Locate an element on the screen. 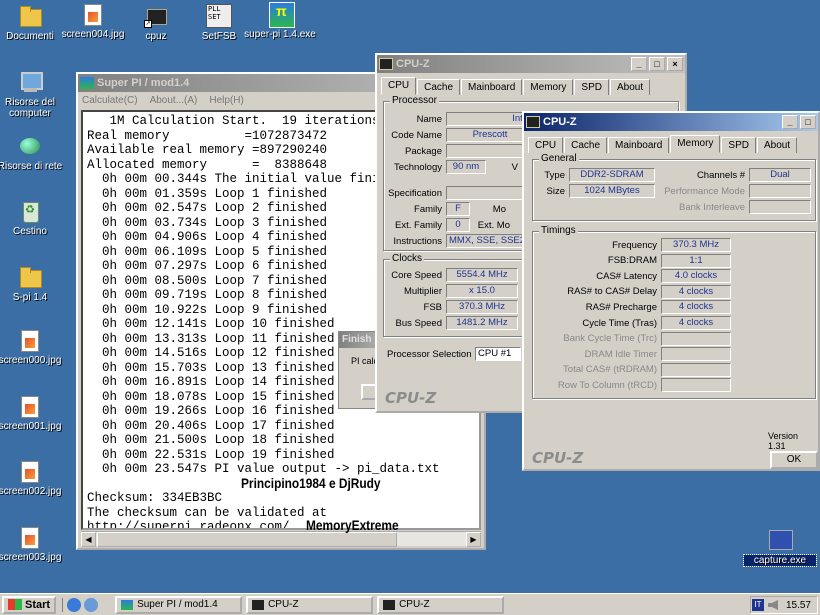  timing-label: CAS# Latency is located at coordinates (626, 276).